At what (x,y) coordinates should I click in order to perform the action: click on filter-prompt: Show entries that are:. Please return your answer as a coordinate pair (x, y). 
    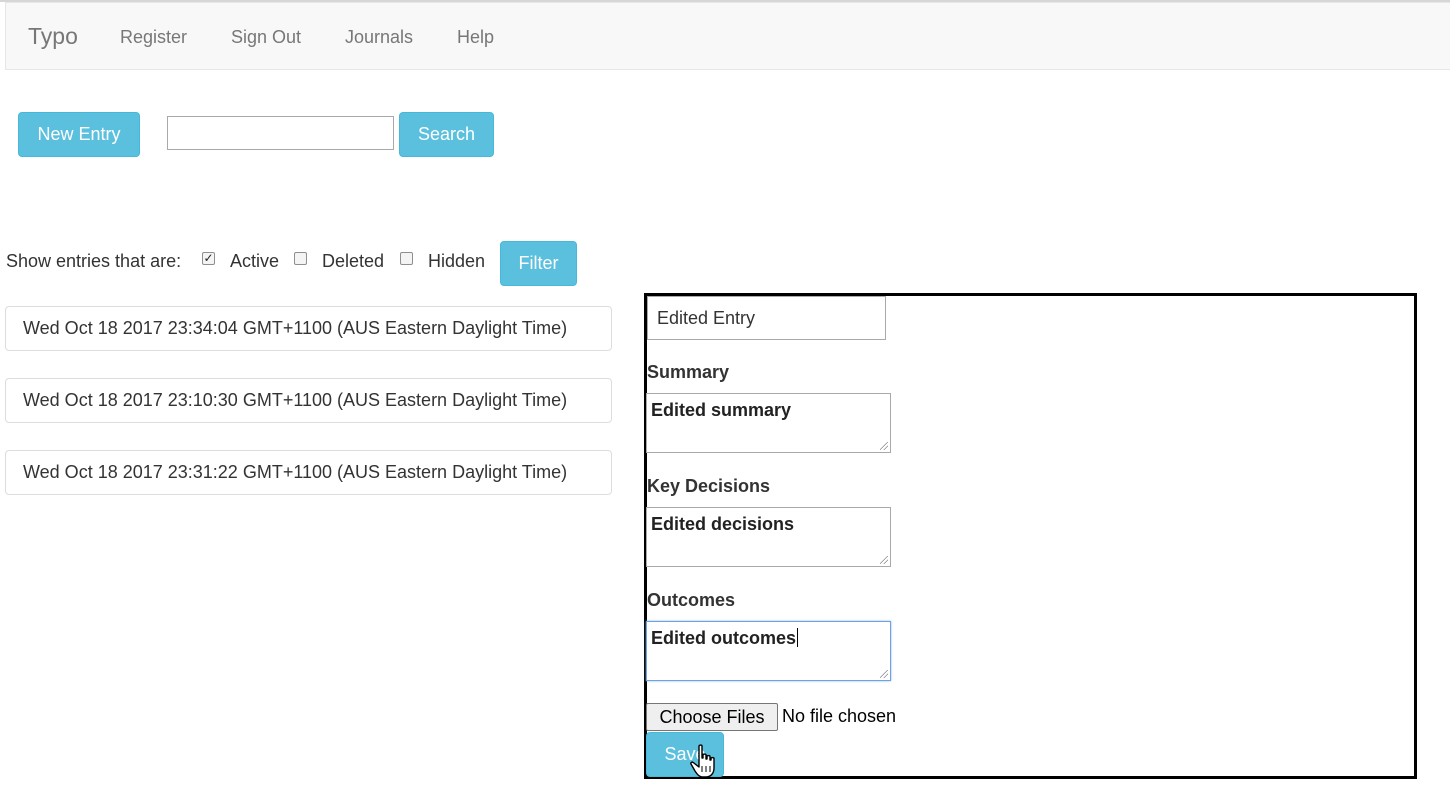
    Looking at the image, I should click on (94, 261).